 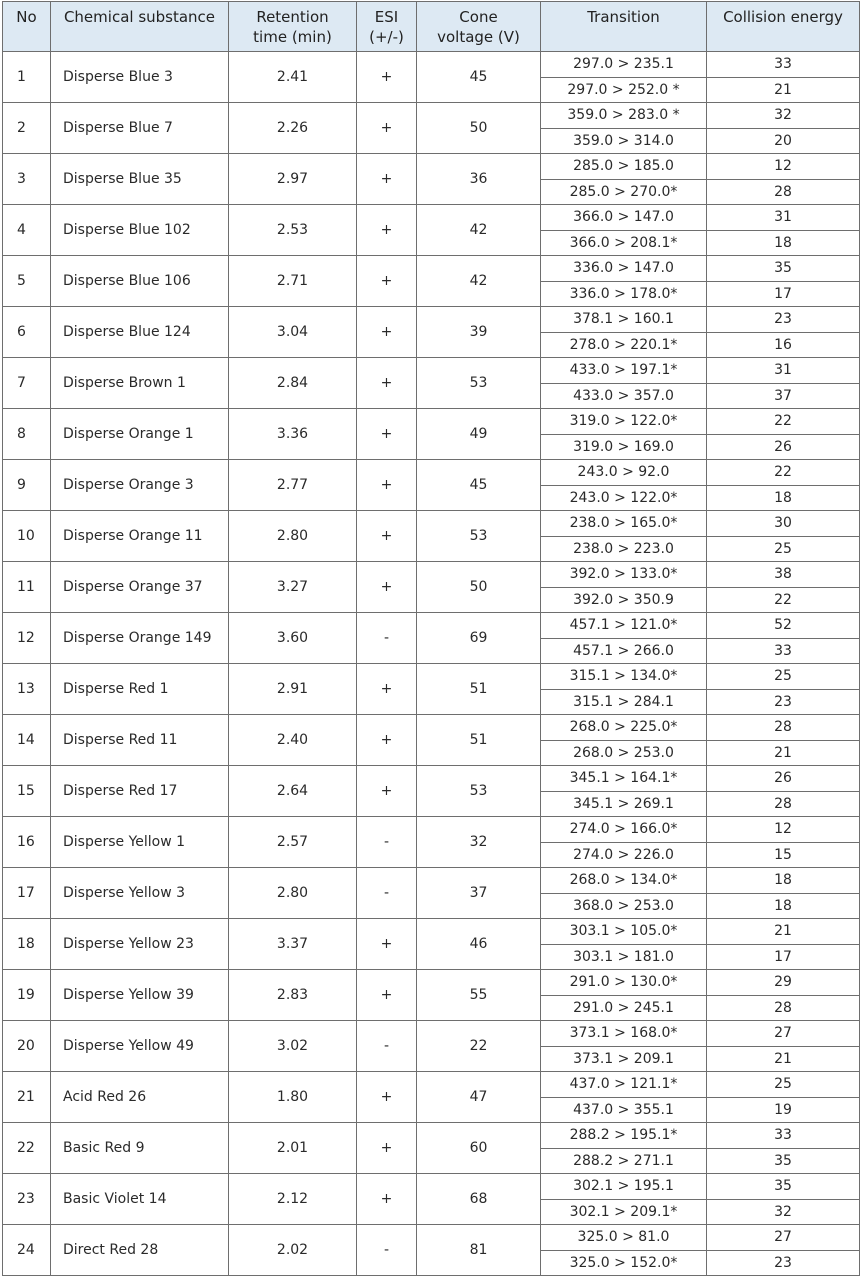 I want to click on table-row: 22 Basic Red 9 2.01 +60 288.2 > 195.1* 33, so click(x=431, y=1148).